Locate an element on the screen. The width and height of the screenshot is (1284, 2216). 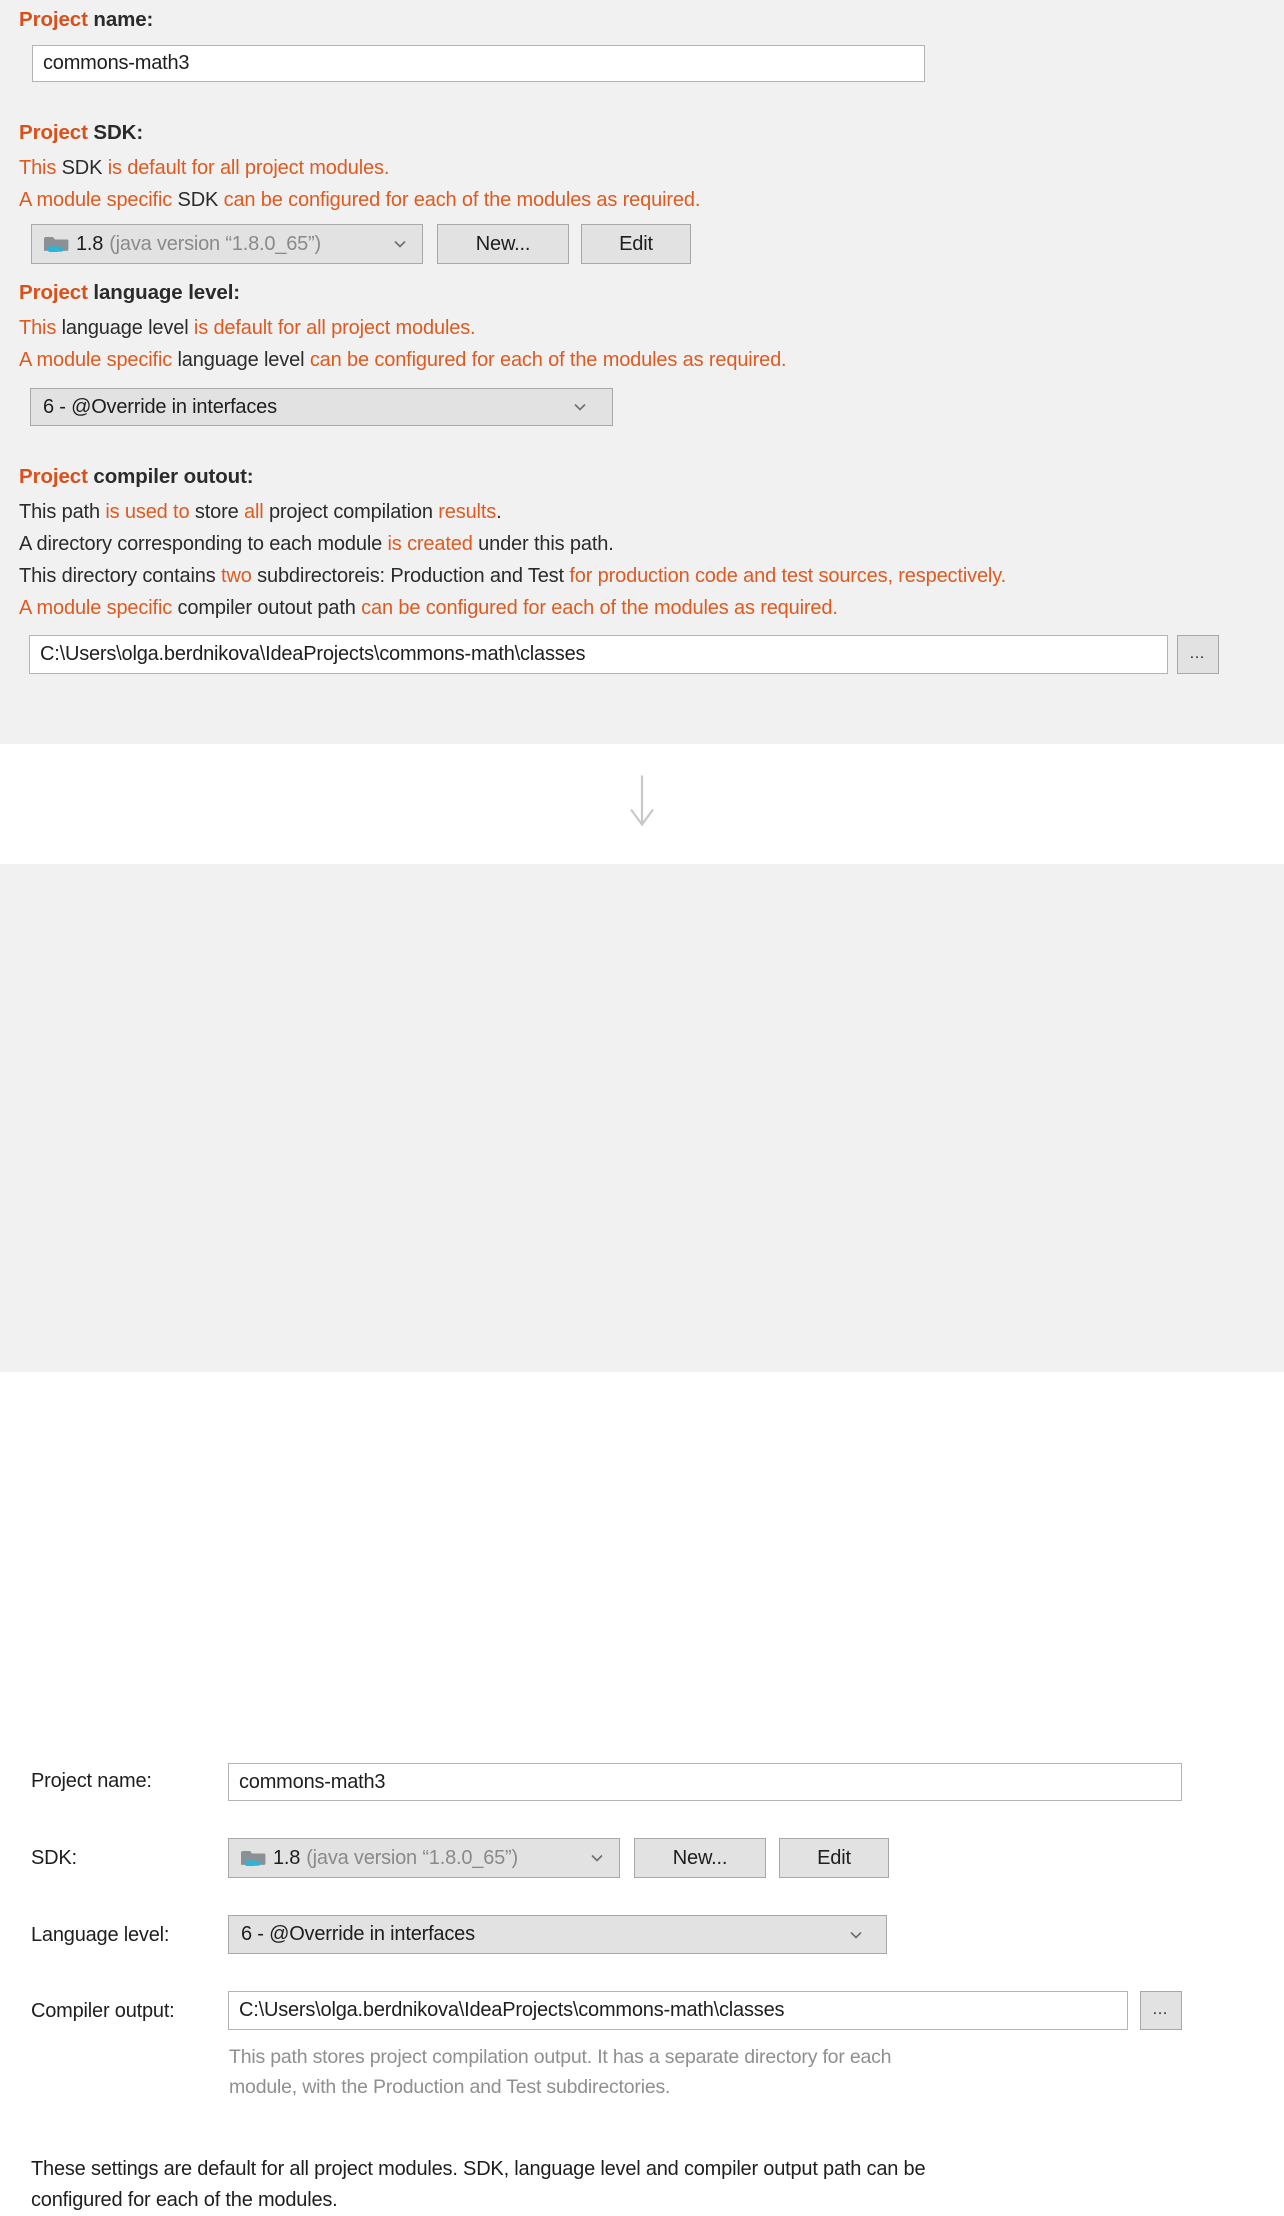
project-sdk-combo-value: 1.8 (java version “1.8.0_65”) is located at coordinates (198, 244).